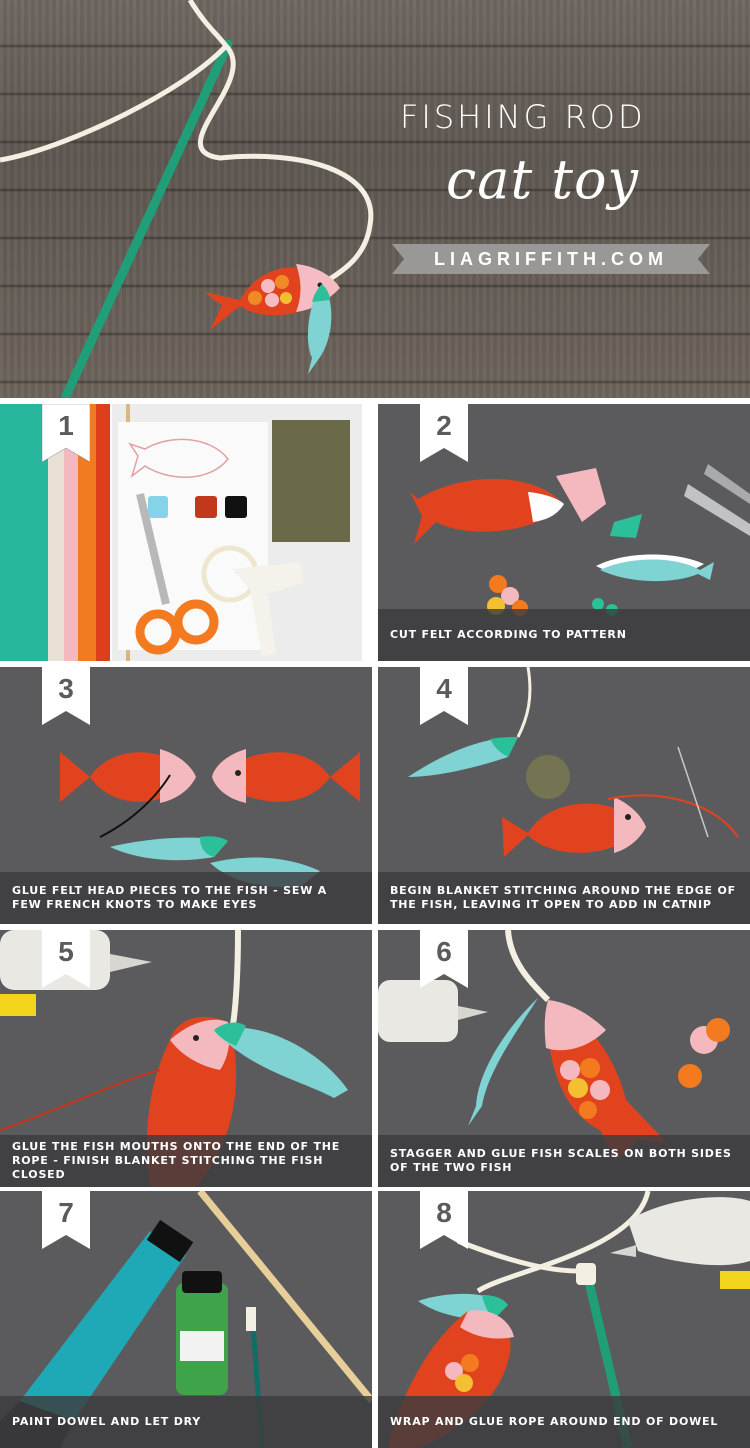  I want to click on hero-title-line2: cat toy, so click(543, 179).